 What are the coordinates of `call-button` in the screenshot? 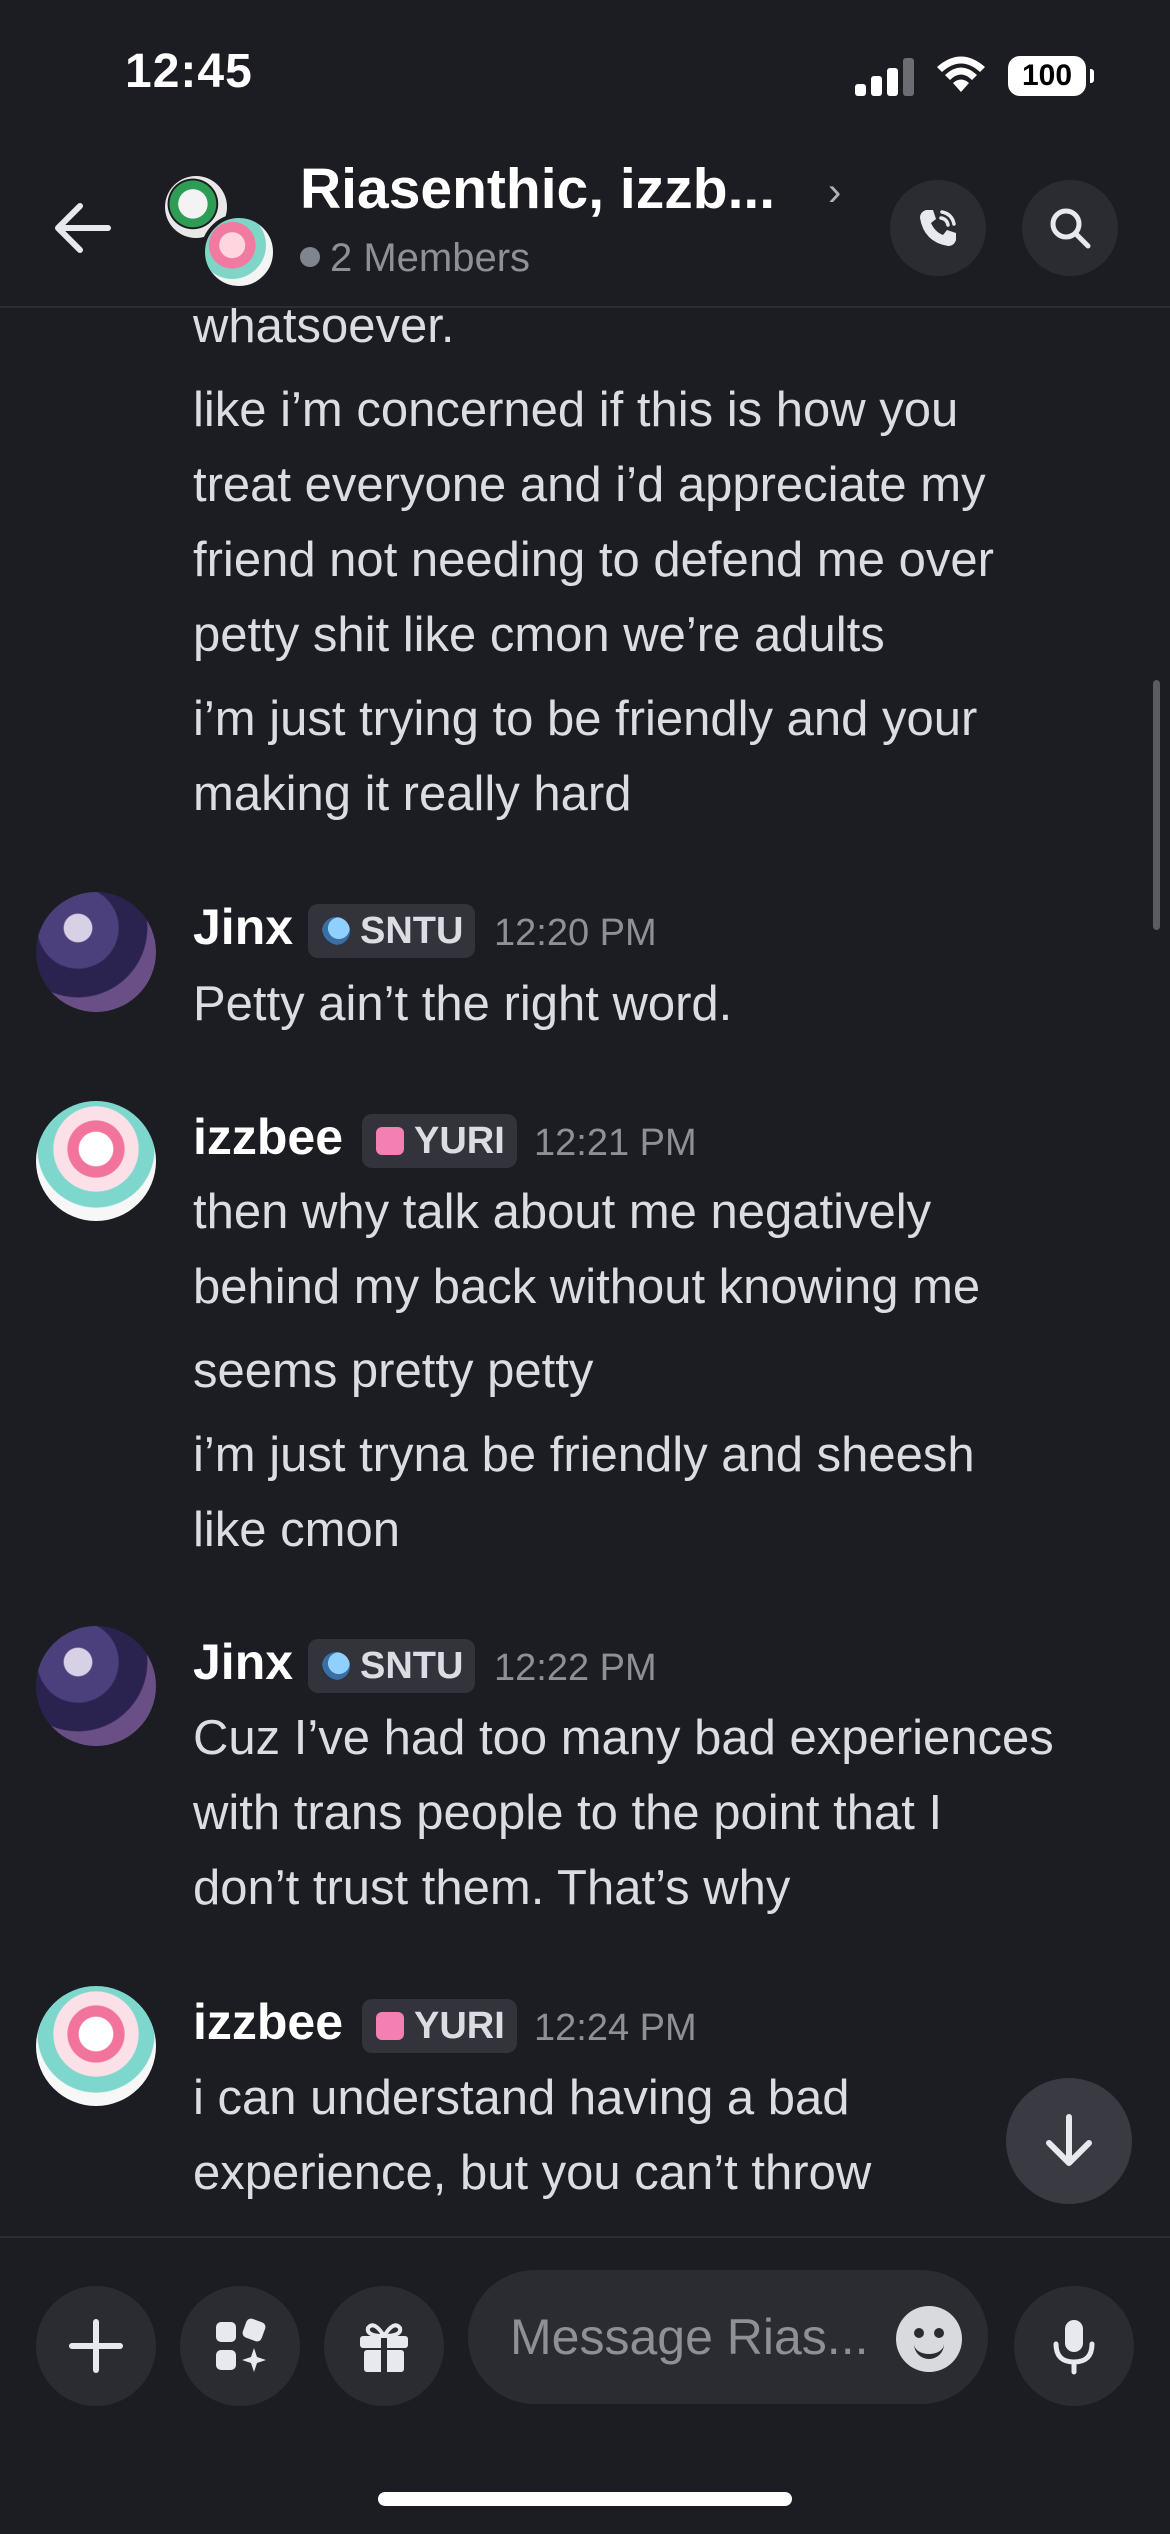 It's located at (938, 228).